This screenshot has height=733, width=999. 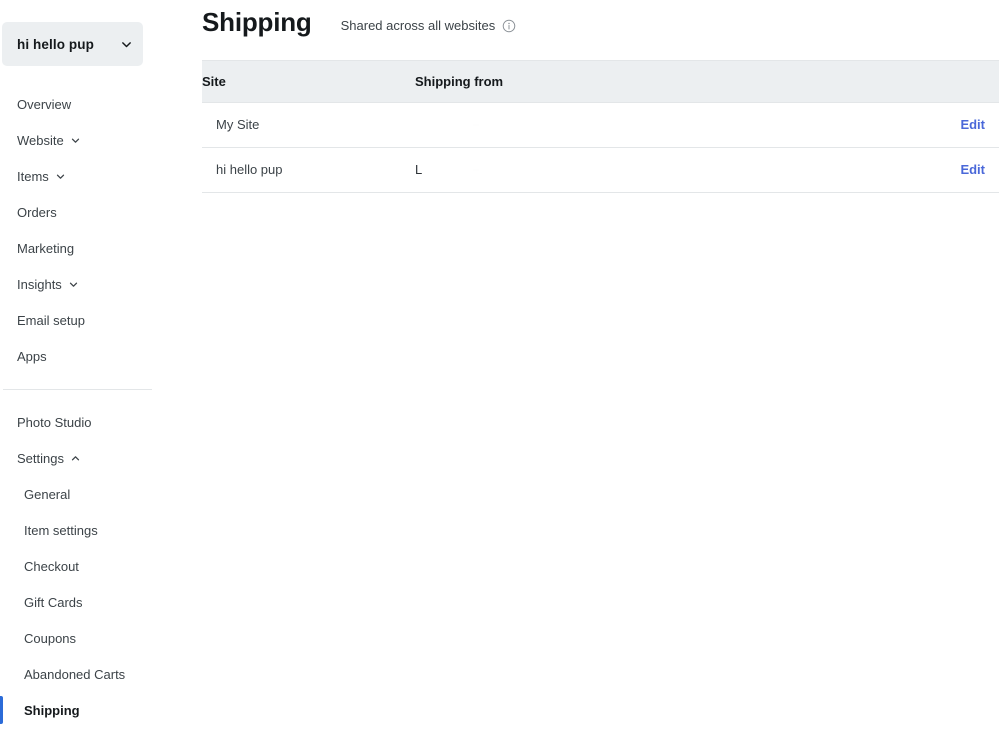 I want to click on sidebar-item-label: Apps, so click(x=32, y=356).